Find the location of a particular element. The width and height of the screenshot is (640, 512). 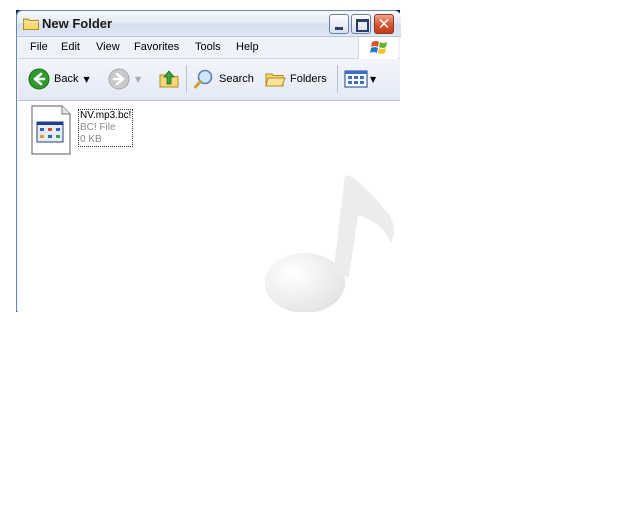

music-note-watermark-icon is located at coordinates (329, 243).